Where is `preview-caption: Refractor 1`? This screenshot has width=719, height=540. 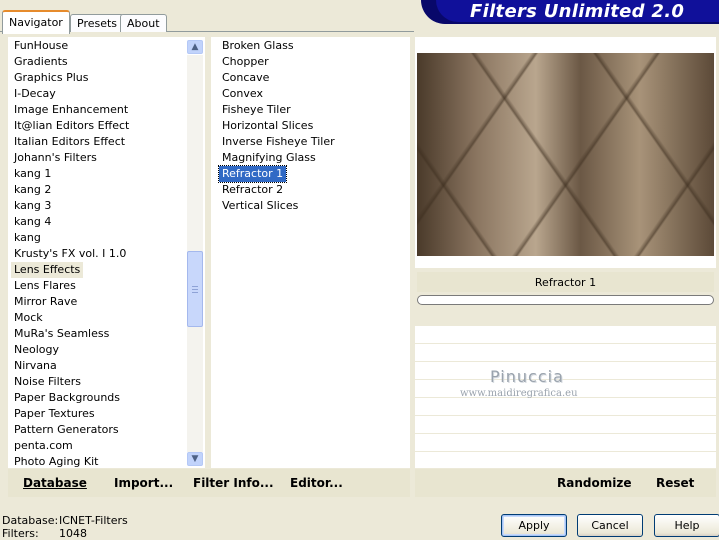 preview-caption: Refractor 1 is located at coordinates (565, 282).